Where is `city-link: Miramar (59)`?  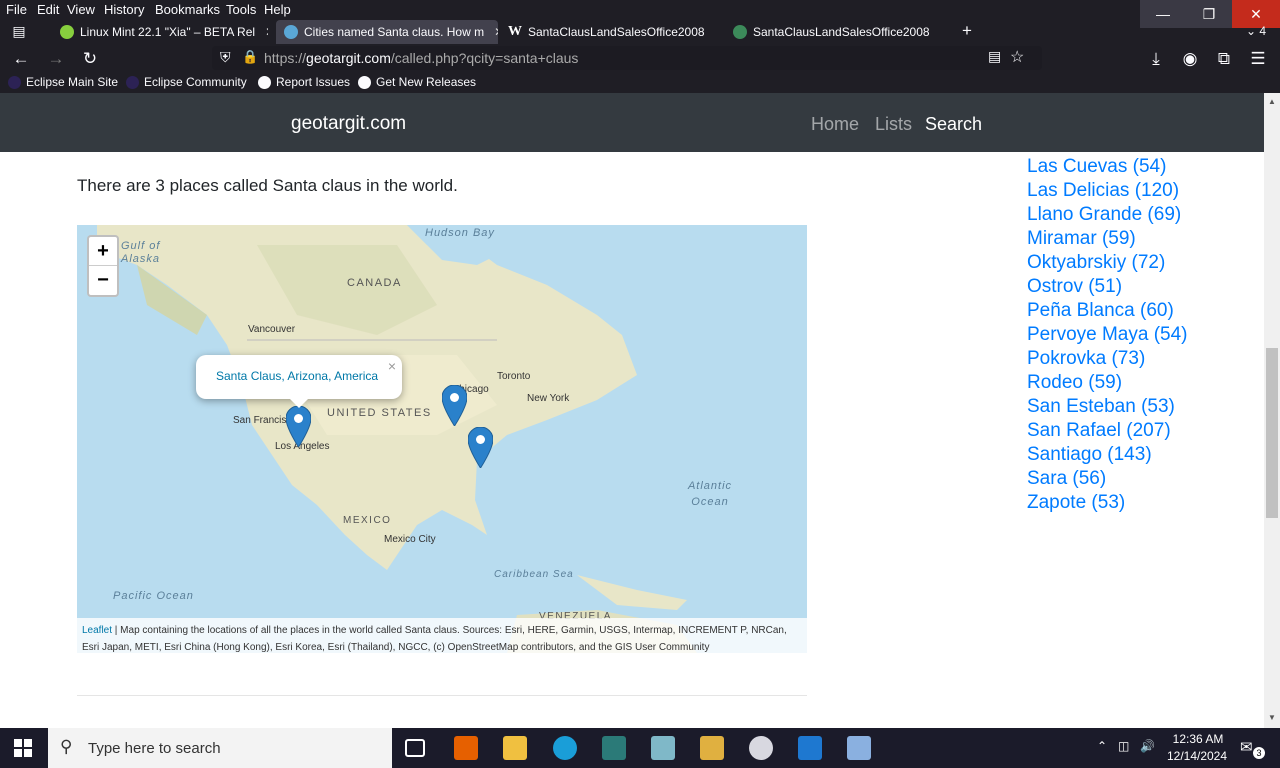
city-link: Miramar (59) is located at coordinates (1112, 239).